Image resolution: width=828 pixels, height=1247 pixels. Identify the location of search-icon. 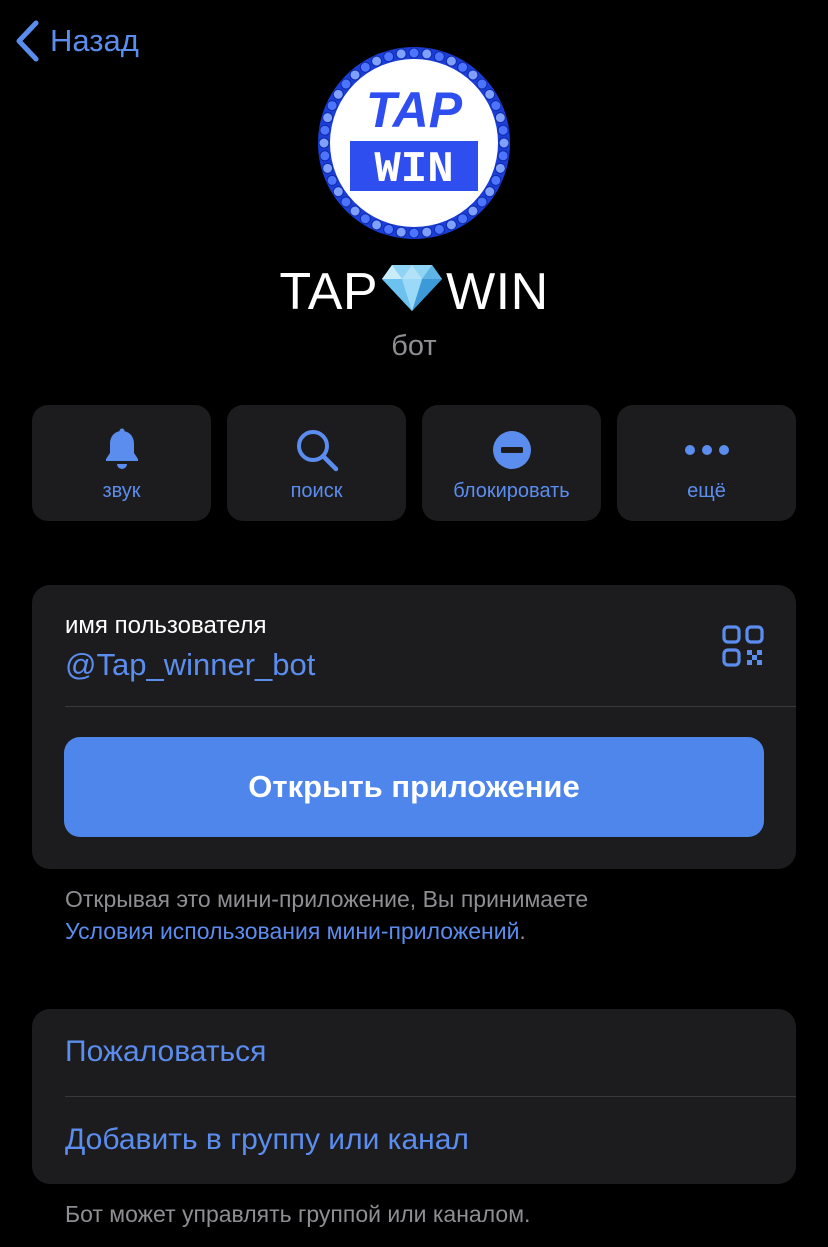
(317, 451).